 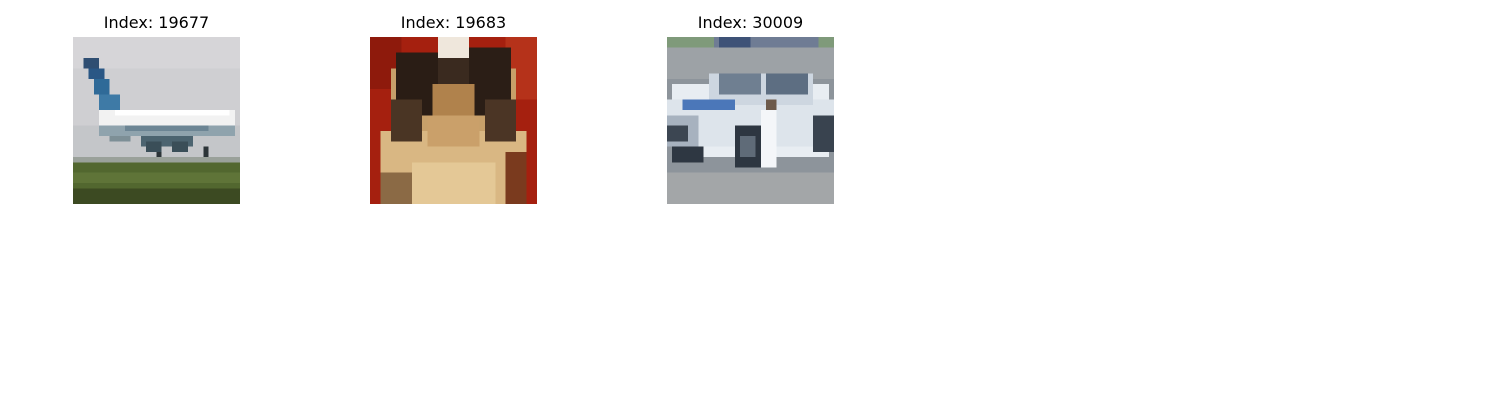 I want to click on car-thumbnail, so click(x=750, y=120).